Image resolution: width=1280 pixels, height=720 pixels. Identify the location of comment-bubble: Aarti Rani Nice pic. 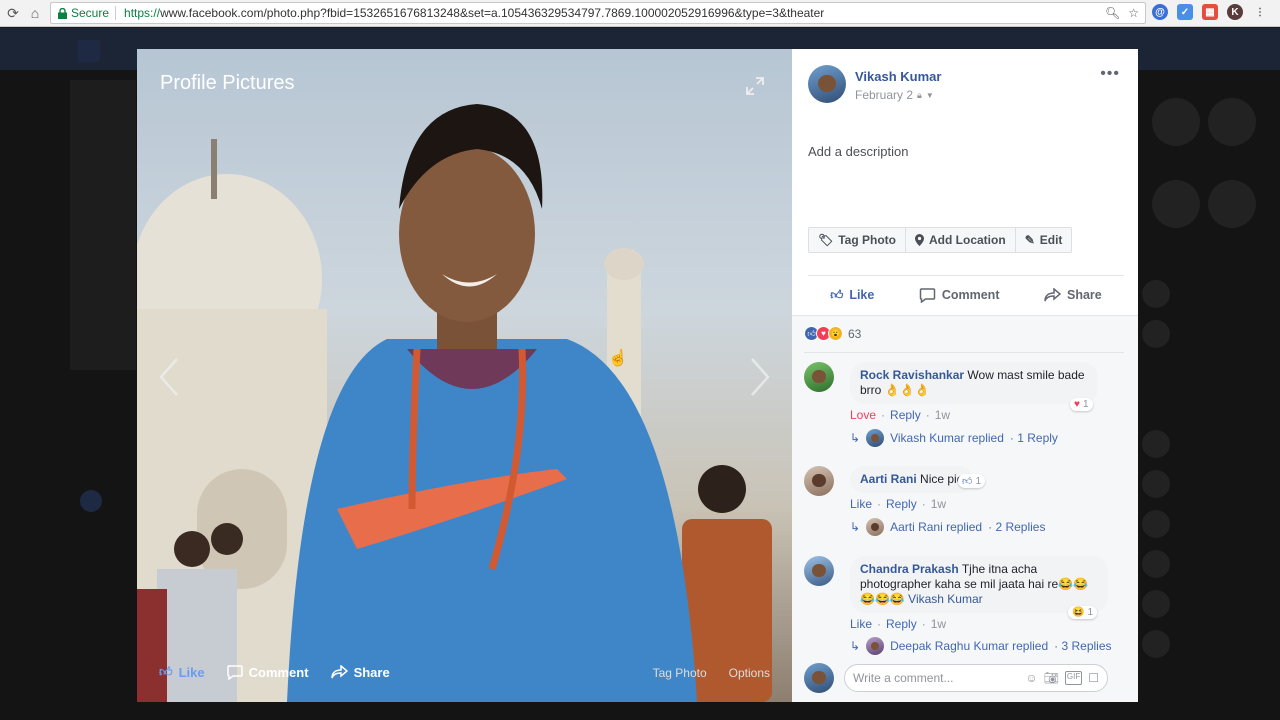
(911, 479).